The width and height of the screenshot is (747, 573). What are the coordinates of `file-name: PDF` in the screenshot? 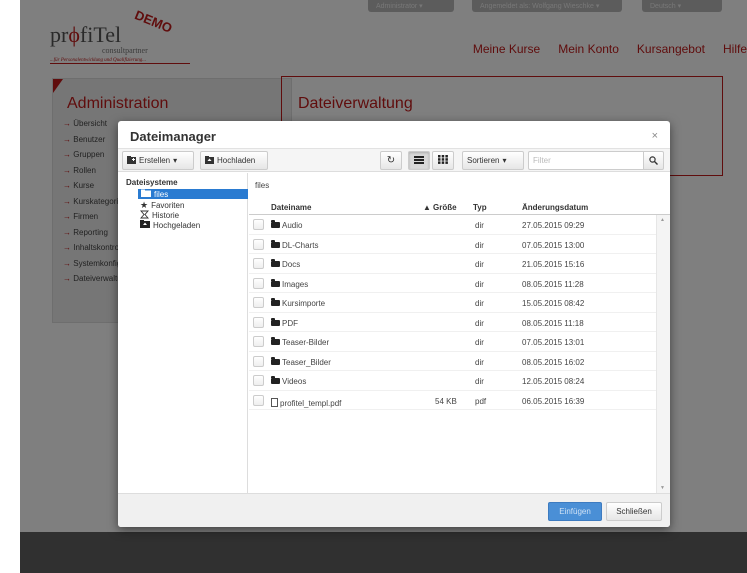 It's located at (290, 323).